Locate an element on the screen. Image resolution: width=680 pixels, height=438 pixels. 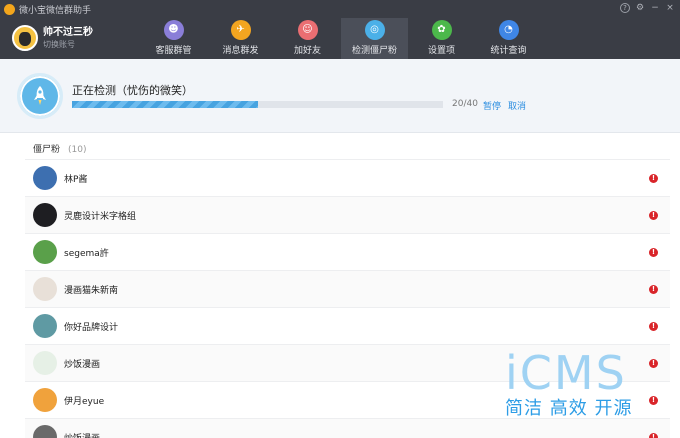
rocket-glyph is located at coordinates (40, 95).